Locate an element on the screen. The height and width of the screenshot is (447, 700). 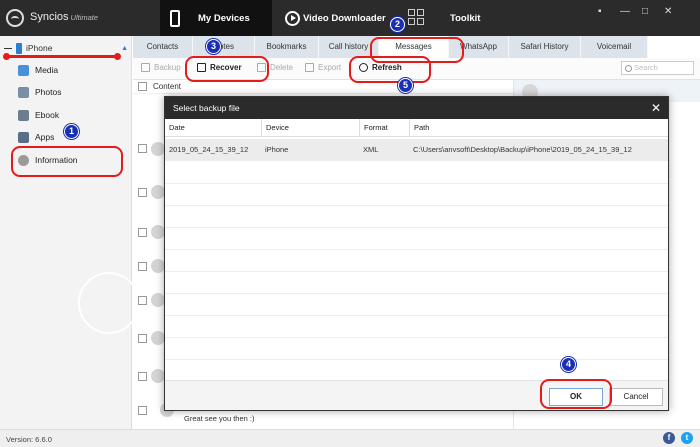
tab-contacts: Contacts is located at coordinates (163, 47).